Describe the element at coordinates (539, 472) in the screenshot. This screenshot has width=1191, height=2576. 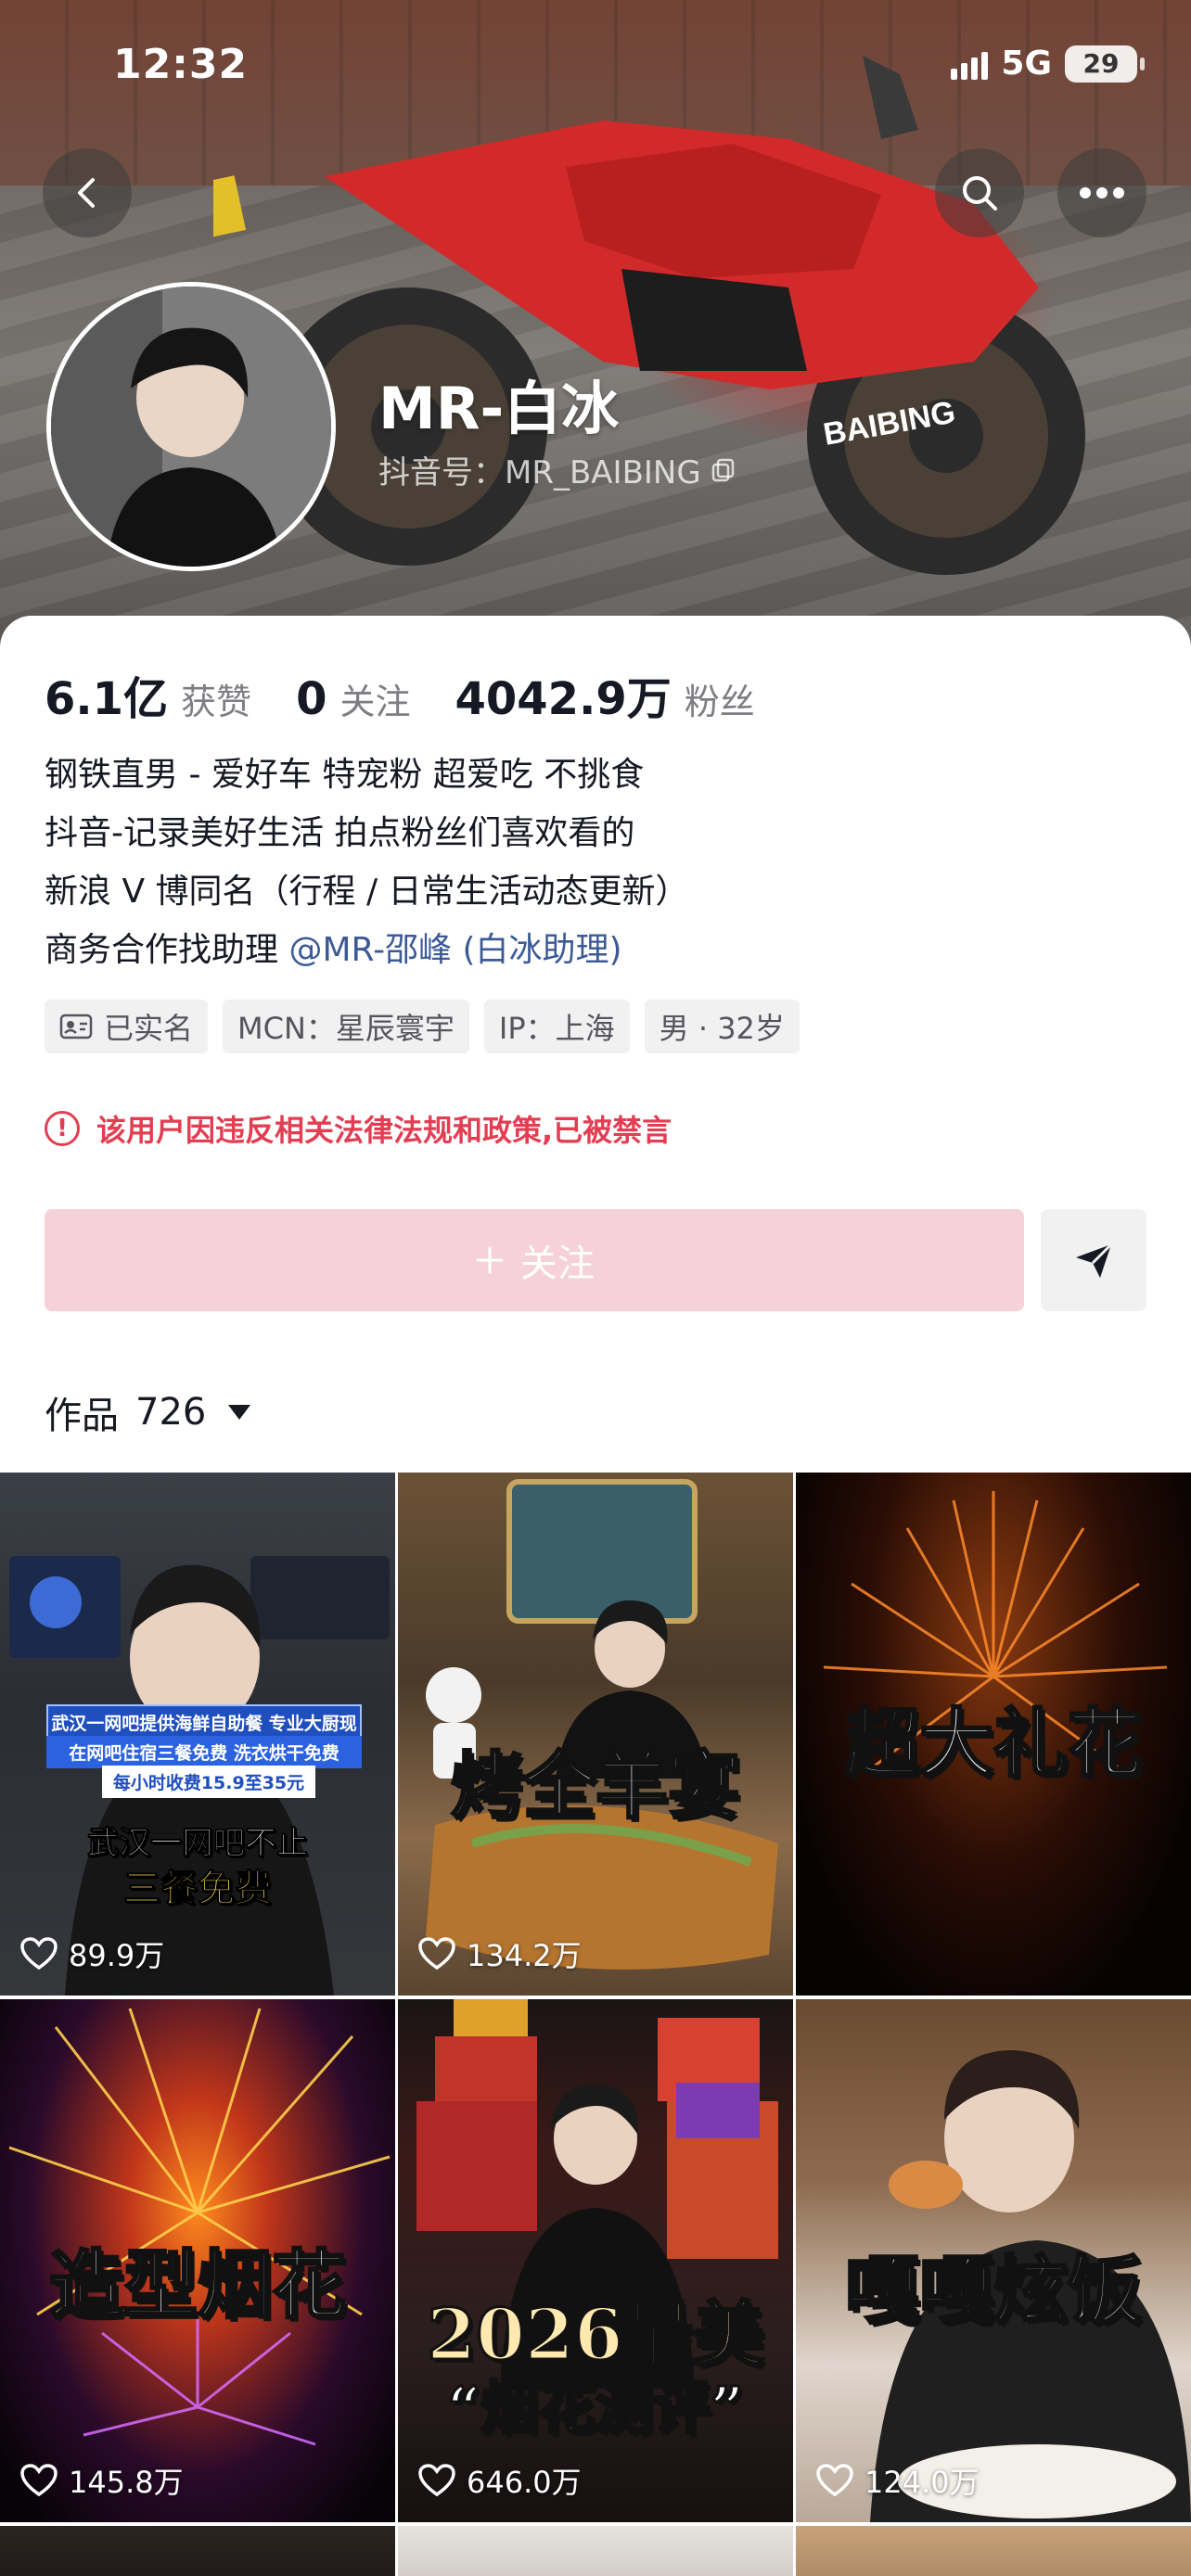
I see `douyin-id-text: 抖音号：MR_BAIBING` at that location.